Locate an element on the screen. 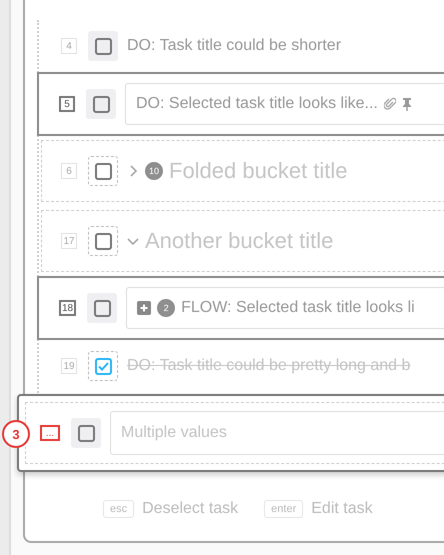  row-number: 18 is located at coordinates (67, 308).